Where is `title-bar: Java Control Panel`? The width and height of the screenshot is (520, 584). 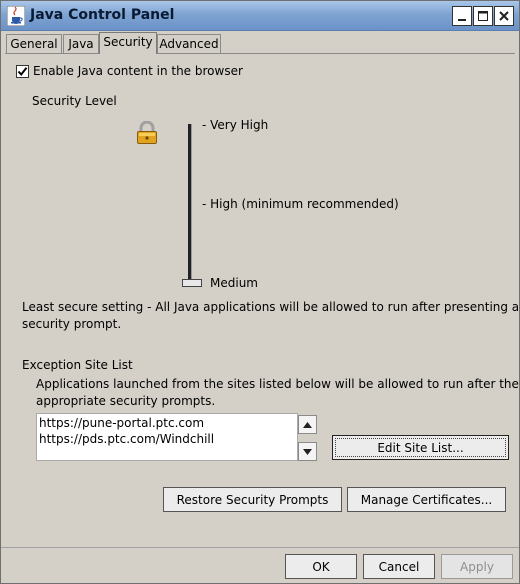
title-bar: Java Control Panel is located at coordinates (260, 16).